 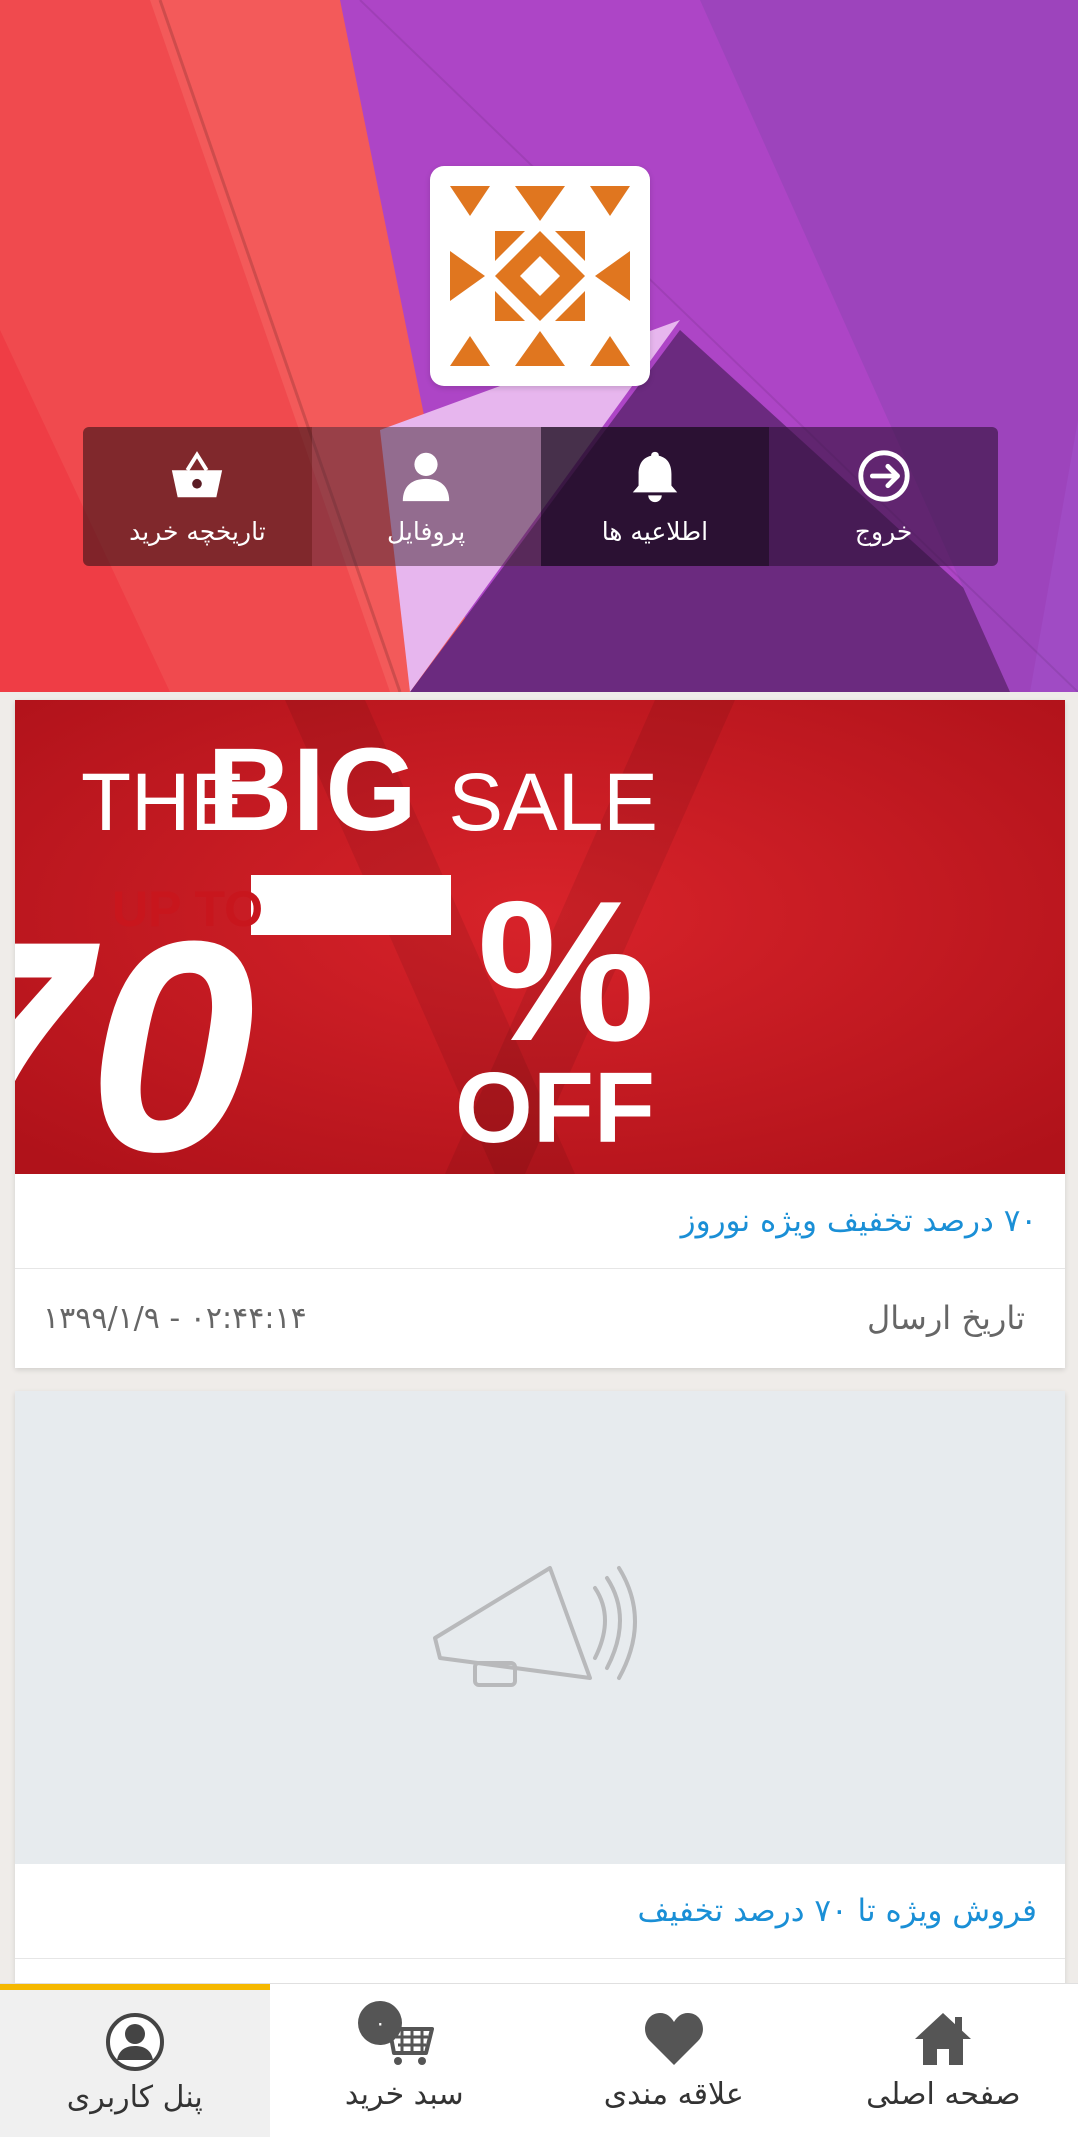 I want to click on header-action-bar: خروج اطلاعیه ها پروفایل تاریخچه خرید, so click(x=540, y=496).